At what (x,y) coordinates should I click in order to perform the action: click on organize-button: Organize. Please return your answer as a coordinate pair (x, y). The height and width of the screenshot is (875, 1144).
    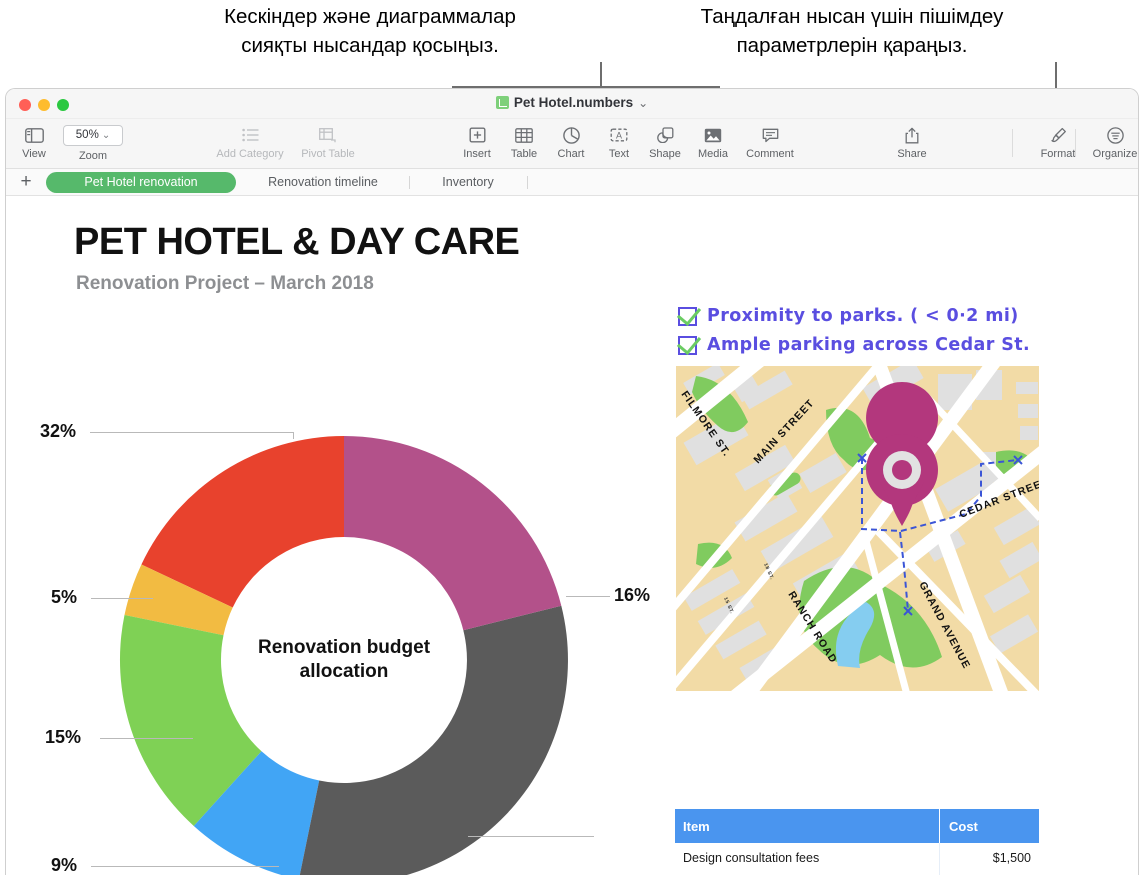
    Looking at the image, I should click on (1111, 141).